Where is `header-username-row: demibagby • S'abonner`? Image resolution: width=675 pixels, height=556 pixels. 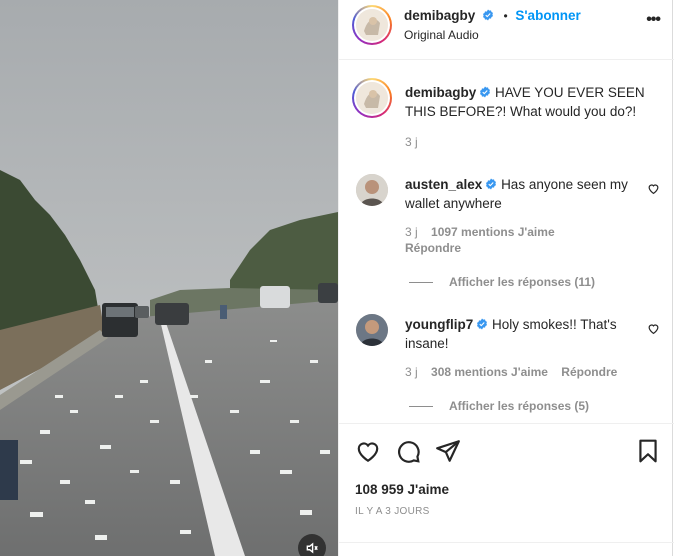
header-username-row: demibagby • S'abonner is located at coordinates (492, 15).